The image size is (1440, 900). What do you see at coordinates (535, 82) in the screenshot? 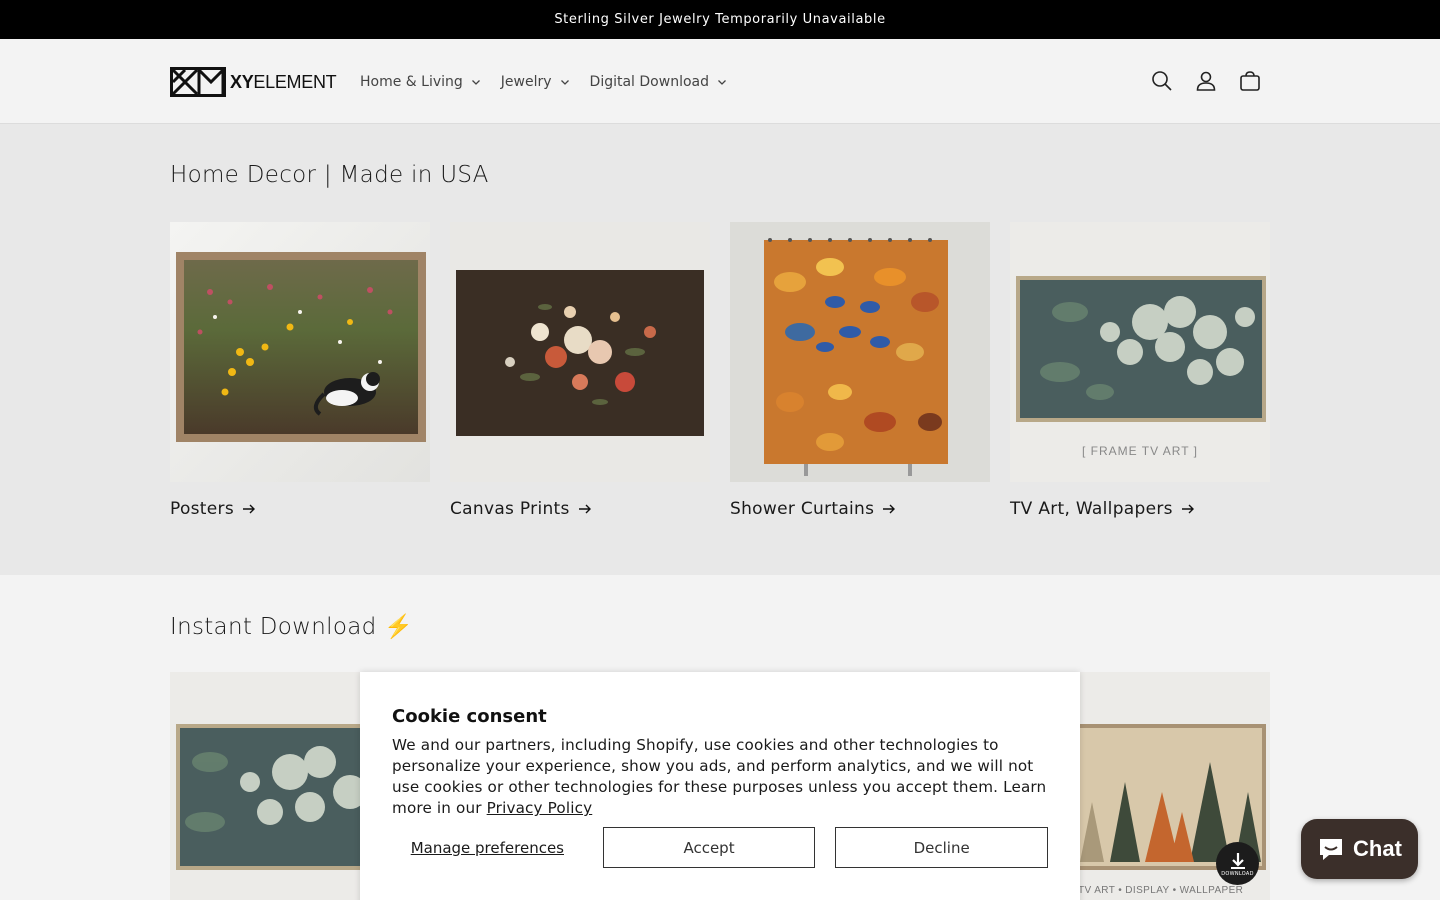
I see `nav-jewelry: Jewelry` at bounding box center [535, 82].